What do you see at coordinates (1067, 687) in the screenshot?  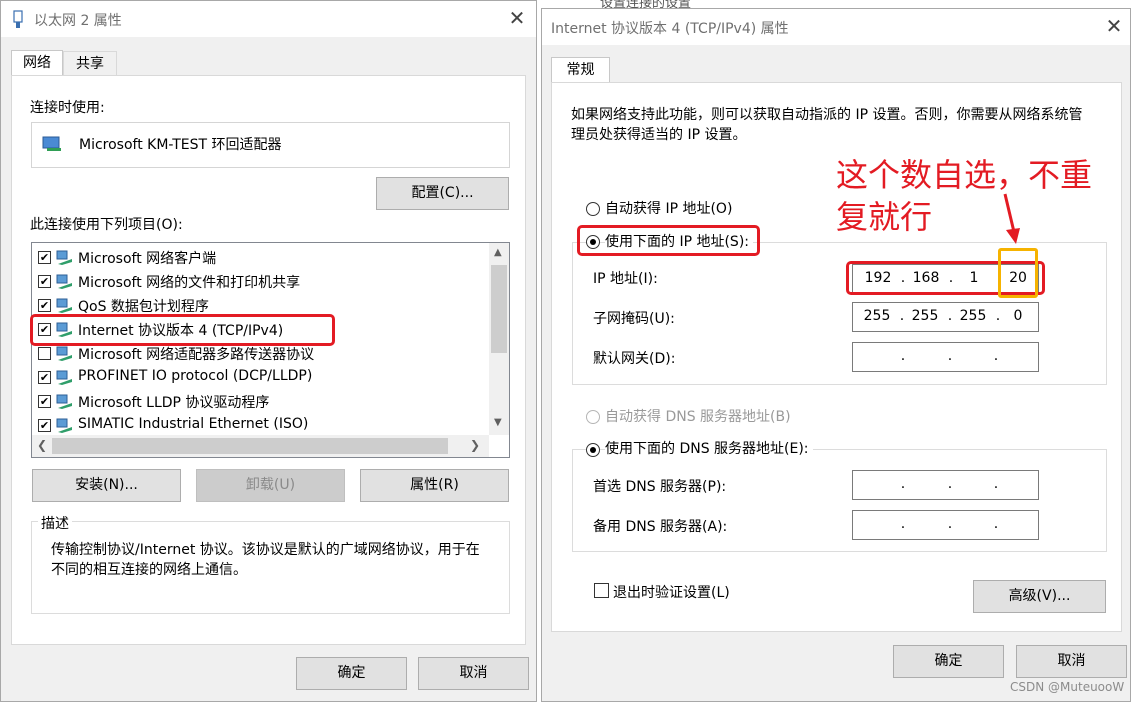 I see `watermark: CSDN @MuteuooW` at bounding box center [1067, 687].